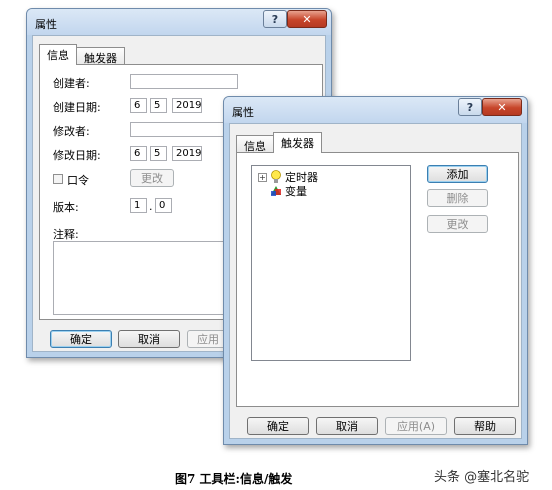 The height and width of the screenshot is (490, 552). Describe the element at coordinates (457, 174) in the screenshot. I see `add-trigger-button: 添加` at that location.